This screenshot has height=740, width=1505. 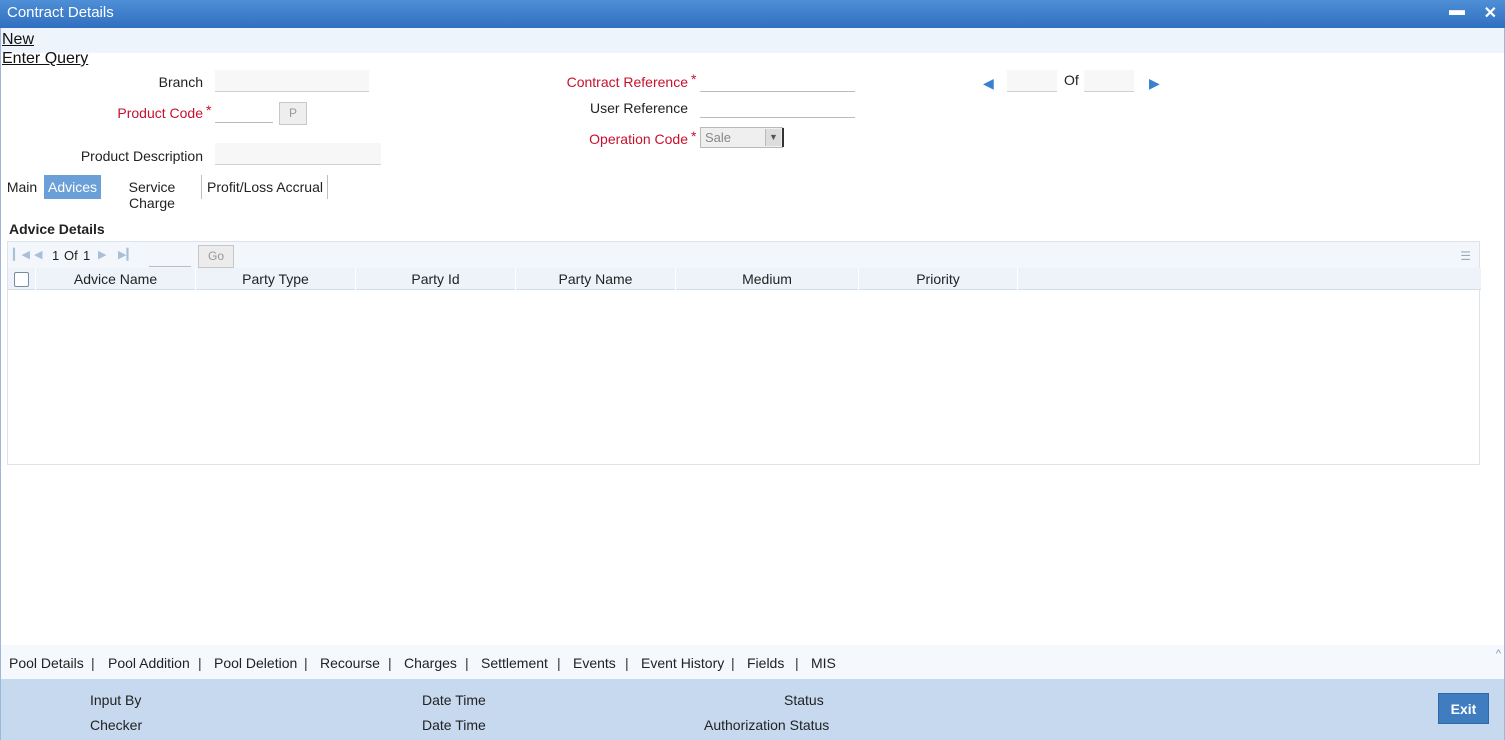 What do you see at coordinates (454, 725) in the screenshot?
I see `checker-date-time-label: Date Time` at bounding box center [454, 725].